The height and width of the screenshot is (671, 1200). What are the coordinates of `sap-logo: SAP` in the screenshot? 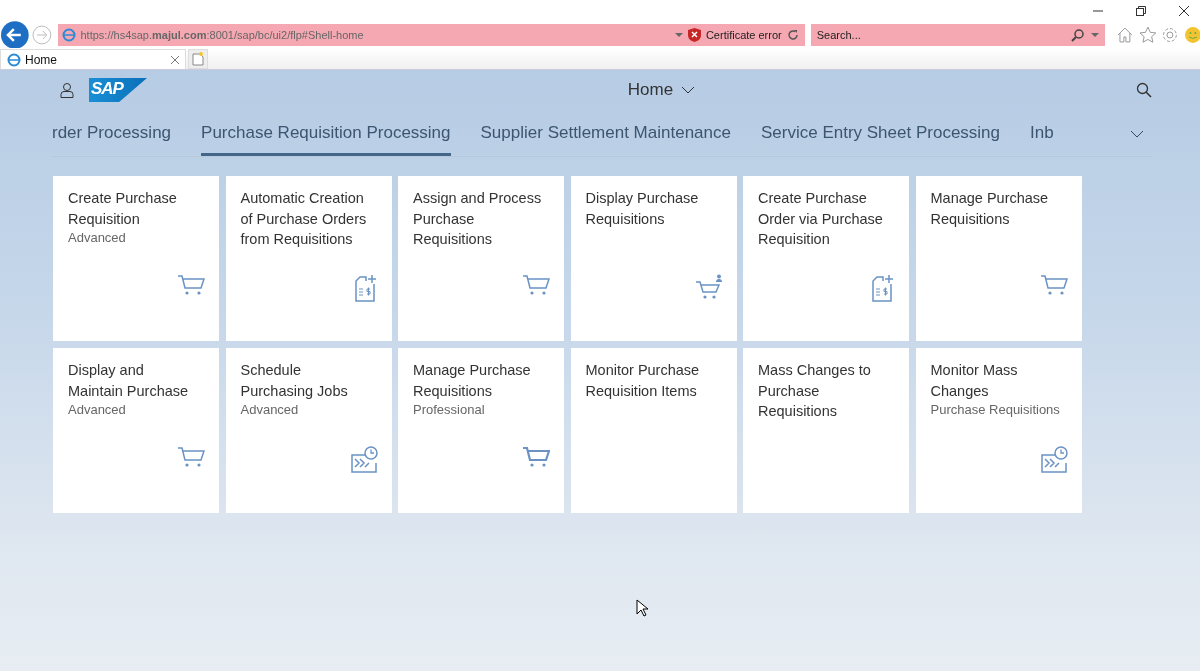 It's located at (118, 90).